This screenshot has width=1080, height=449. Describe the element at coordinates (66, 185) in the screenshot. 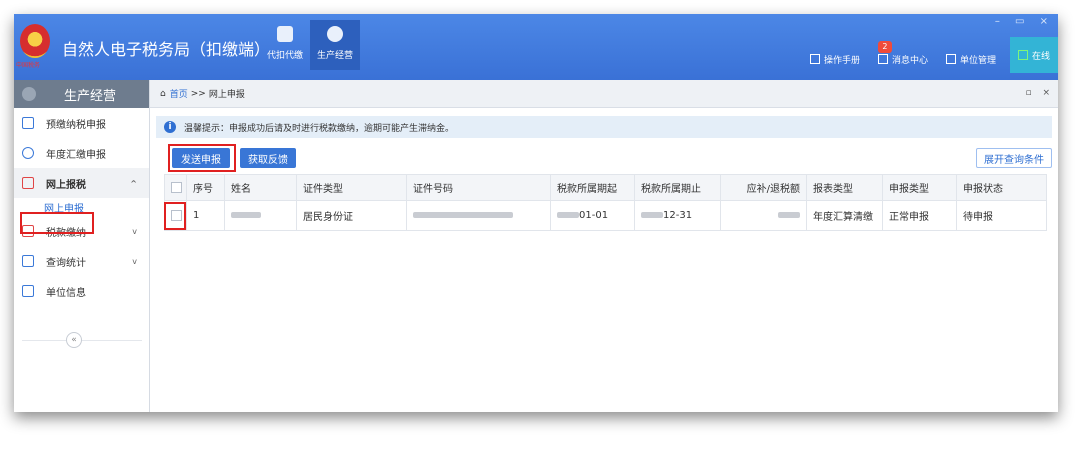

I see `sidebar-item-label: 网上报税` at that location.